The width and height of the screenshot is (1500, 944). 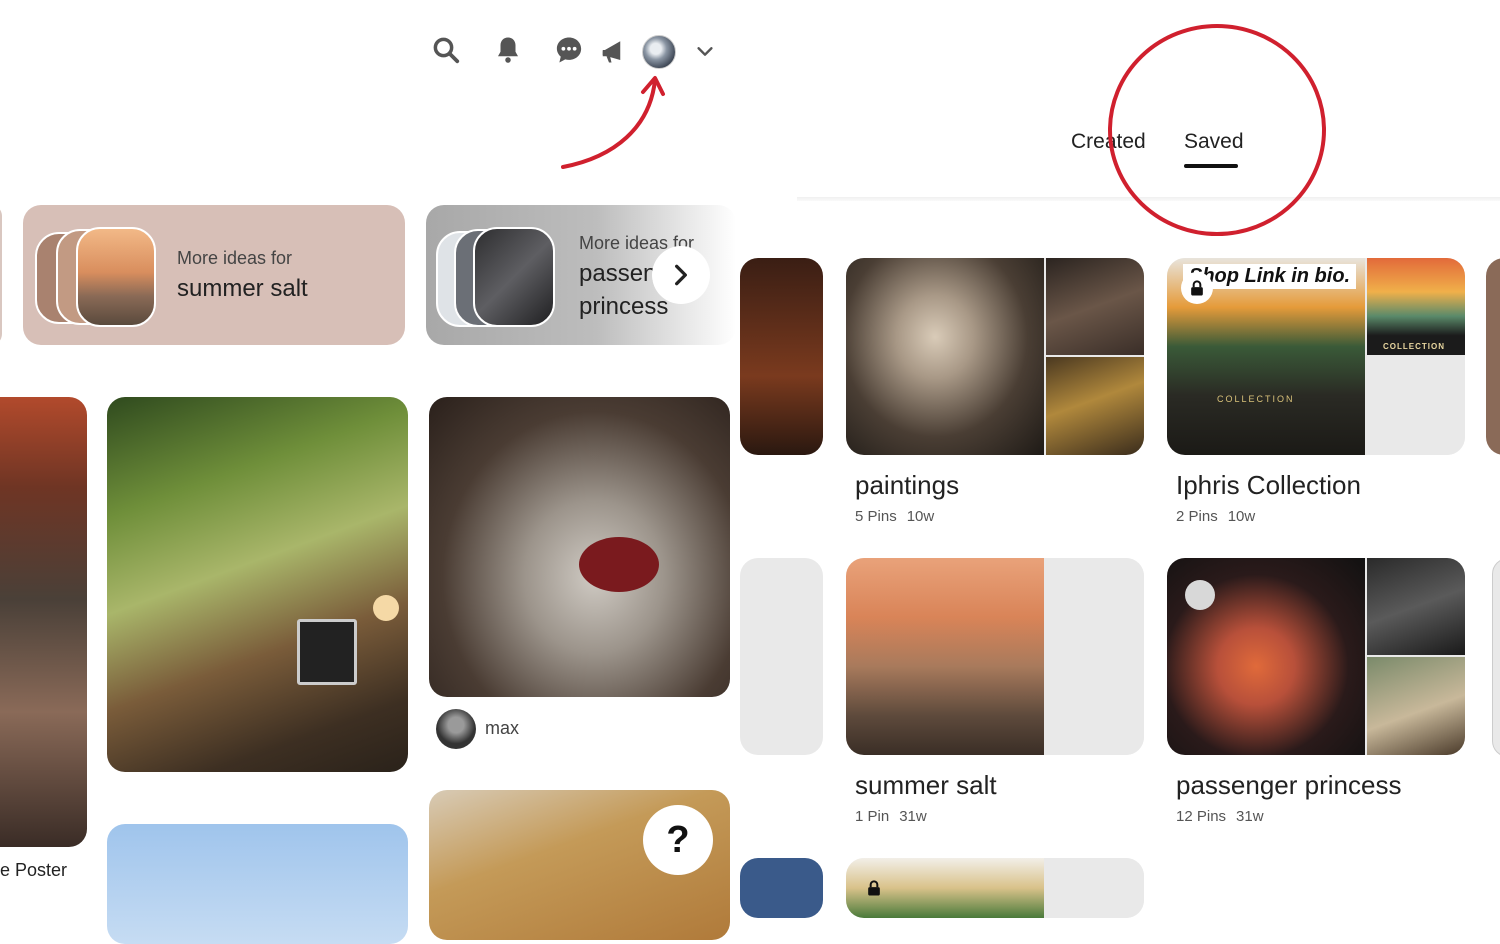 What do you see at coordinates (896, 816) in the screenshot?
I see `board-meta: 1 Pin 31w` at bounding box center [896, 816].